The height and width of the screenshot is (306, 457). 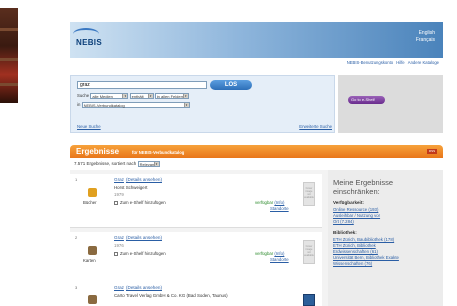 What do you see at coordinates (76, 287) in the screenshot?
I see `result-number: 3` at bounding box center [76, 287].